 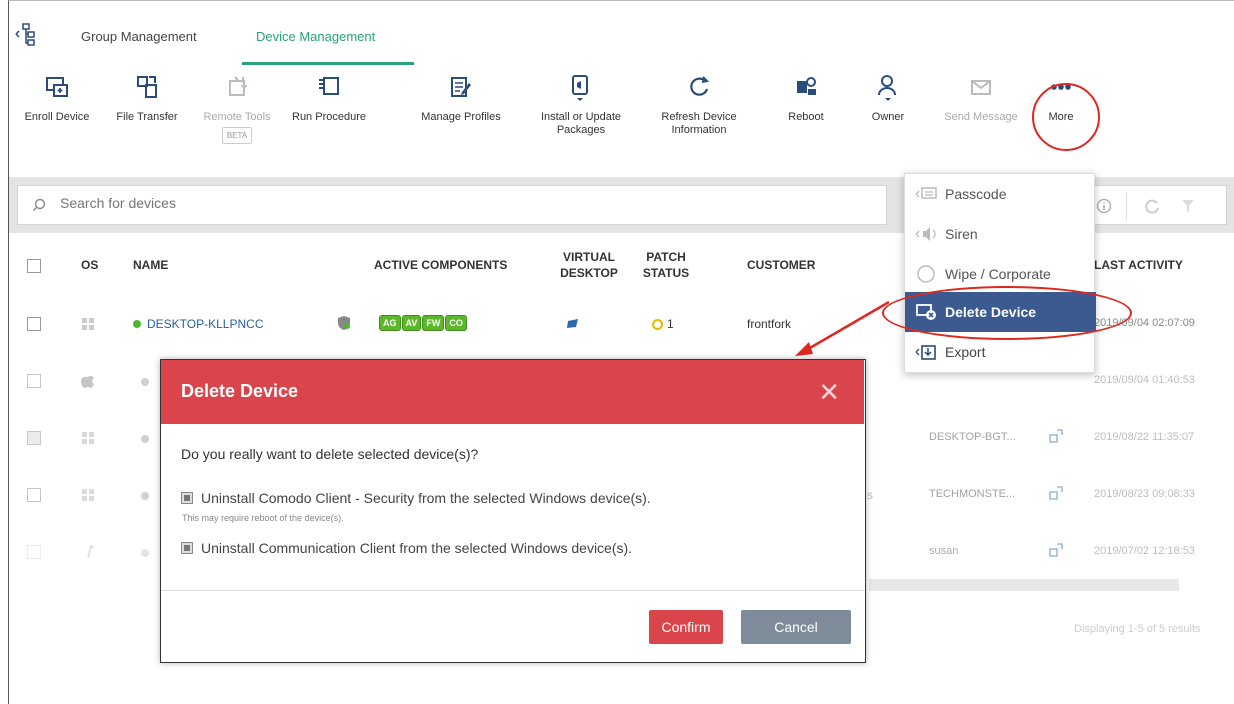 What do you see at coordinates (1024, 585) in the screenshot?
I see `horizontal-scrollbar` at bounding box center [1024, 585].